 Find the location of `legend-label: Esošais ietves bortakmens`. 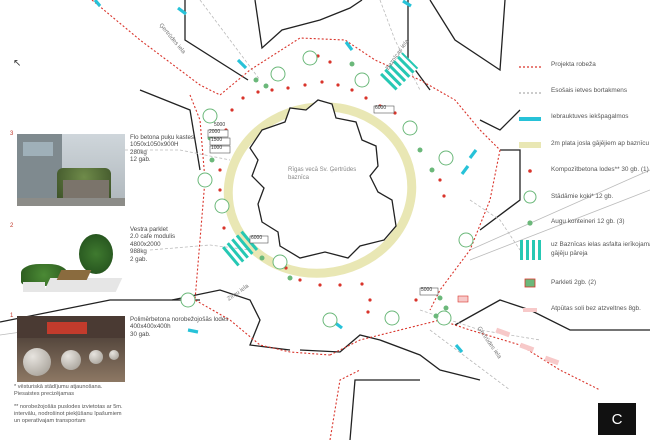

legend-label: Esošais ietves bortakmens is located at coordinates (589, 90).